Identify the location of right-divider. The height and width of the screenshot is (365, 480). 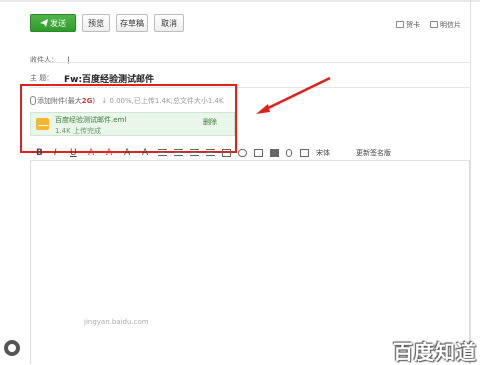
(470, 182).